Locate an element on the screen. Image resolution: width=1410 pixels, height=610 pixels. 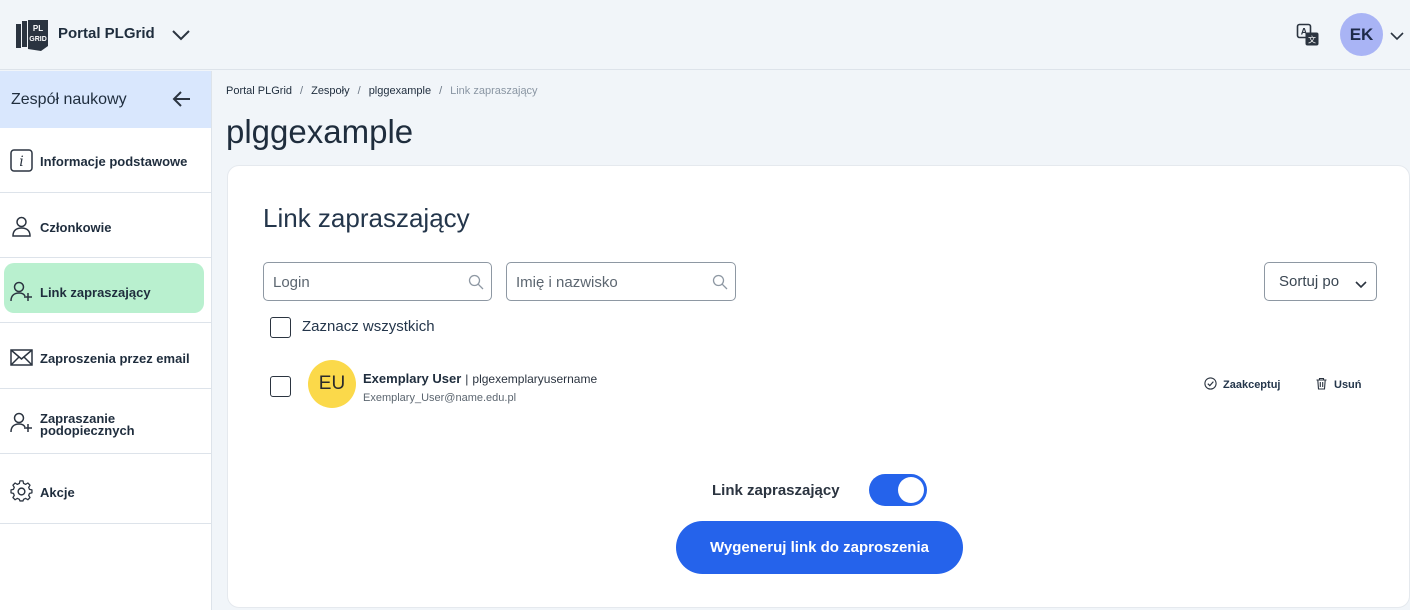
svg-text: i is located at coordinates (21, 162).